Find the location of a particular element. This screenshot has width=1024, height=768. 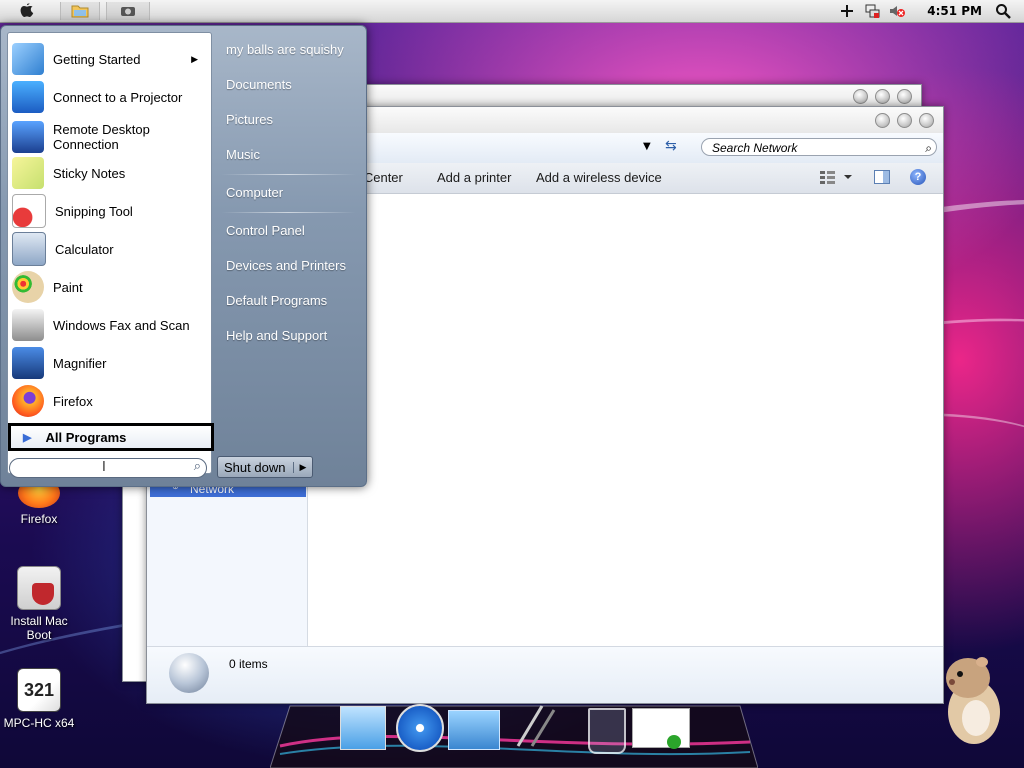

camera-icon is located at coordinates (128, 11).